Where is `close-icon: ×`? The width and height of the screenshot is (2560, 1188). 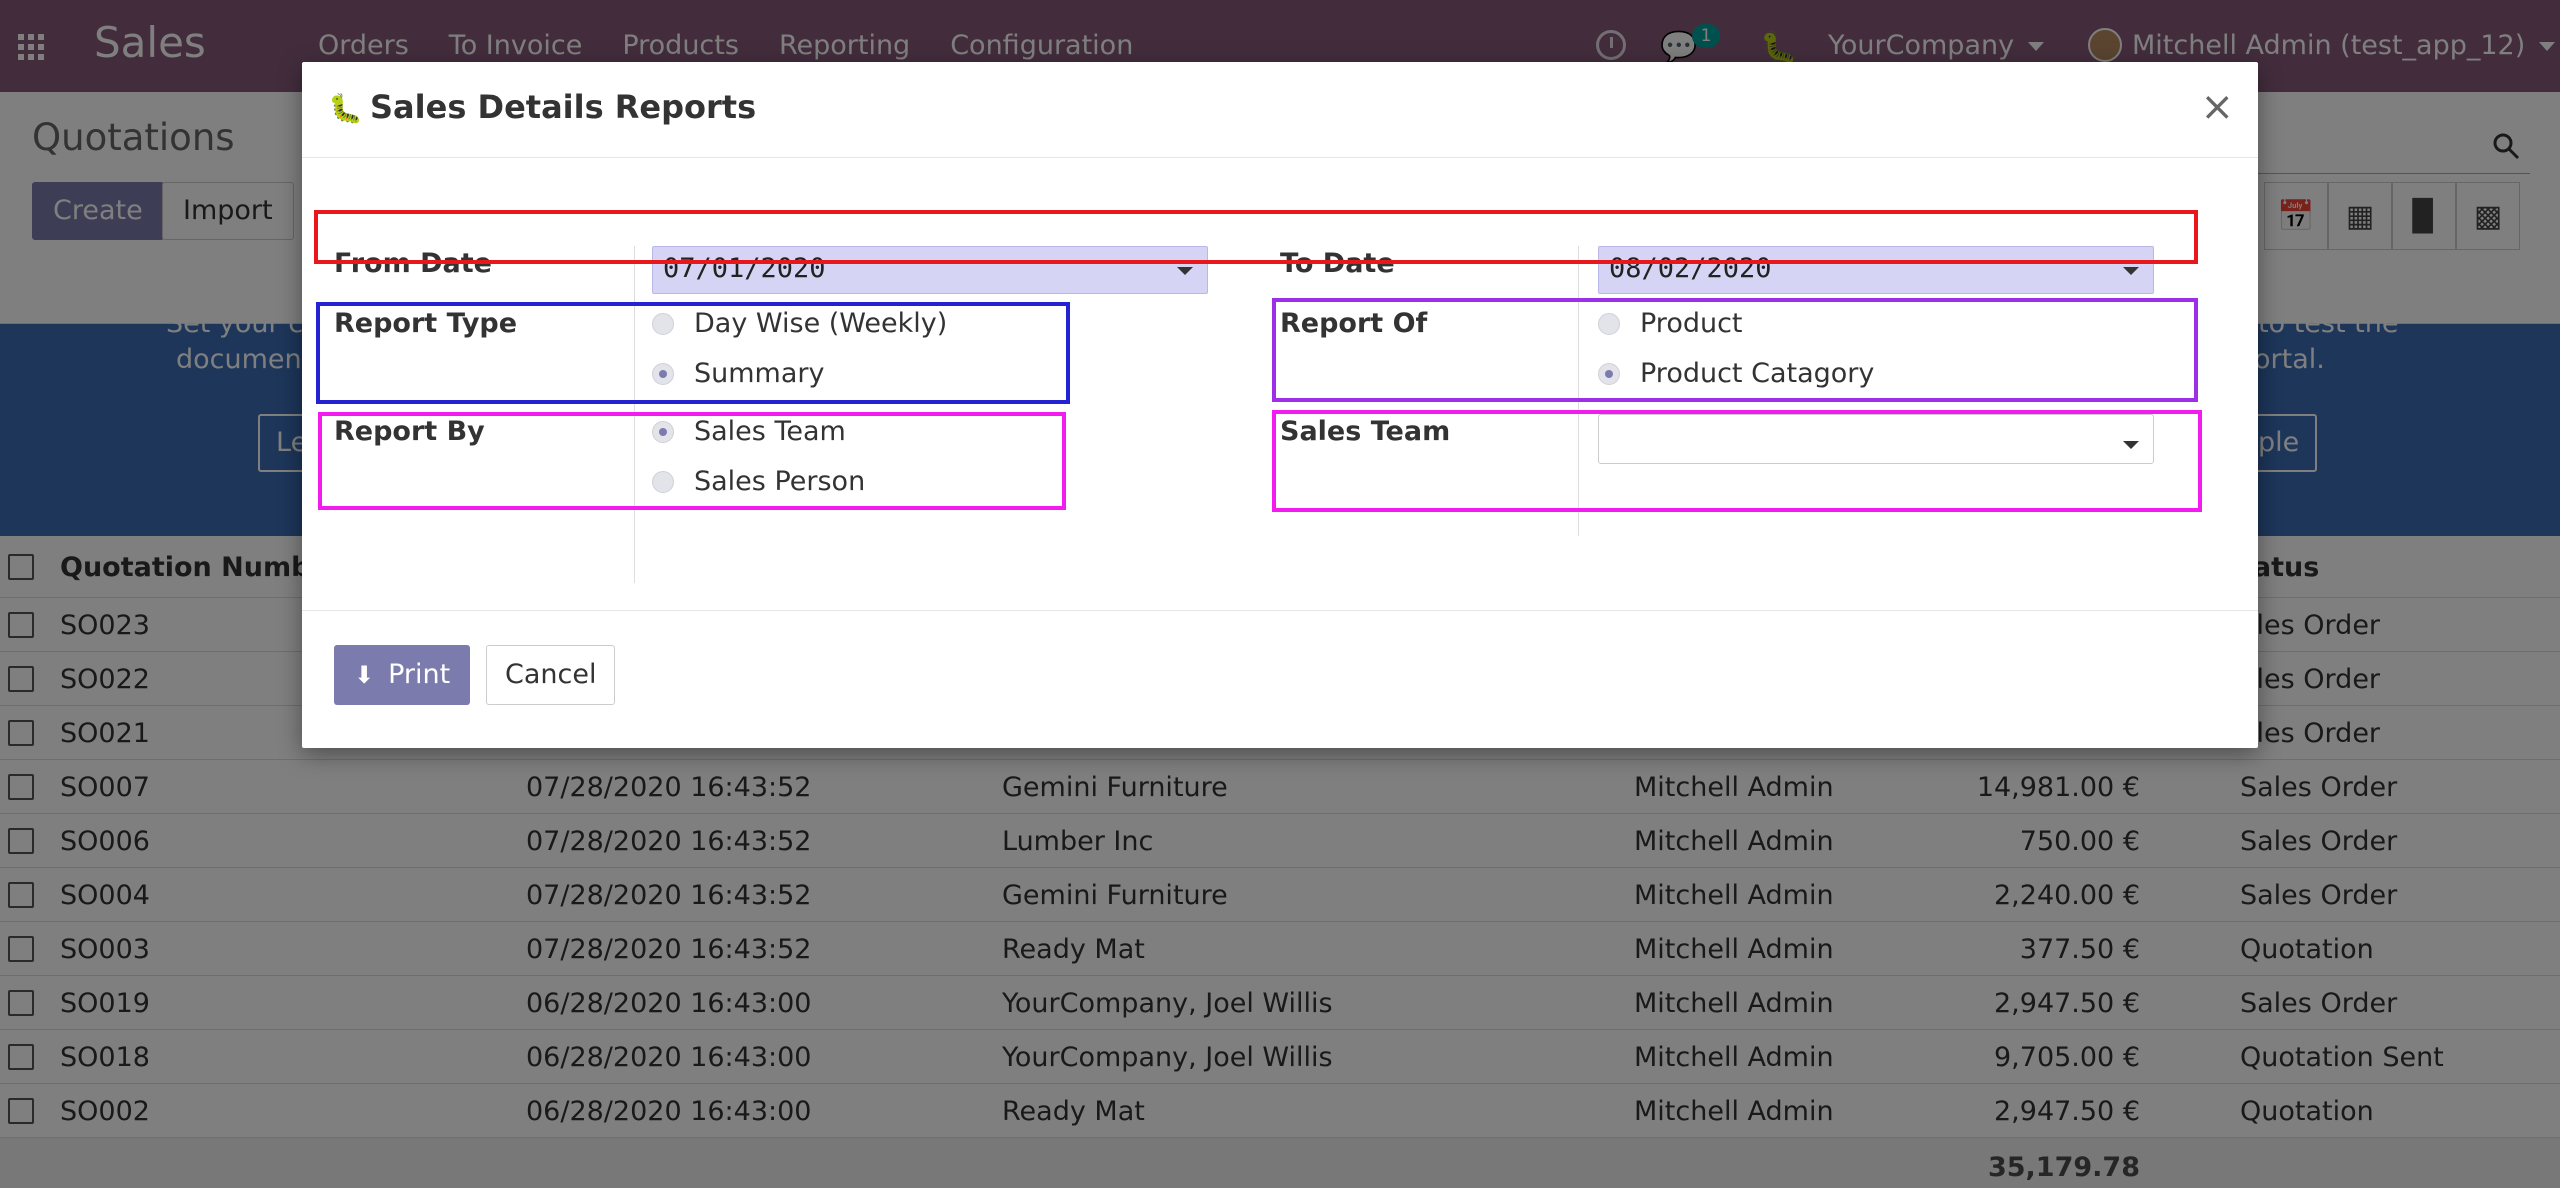 close-icon: × is located at coordinates (2217, 107).